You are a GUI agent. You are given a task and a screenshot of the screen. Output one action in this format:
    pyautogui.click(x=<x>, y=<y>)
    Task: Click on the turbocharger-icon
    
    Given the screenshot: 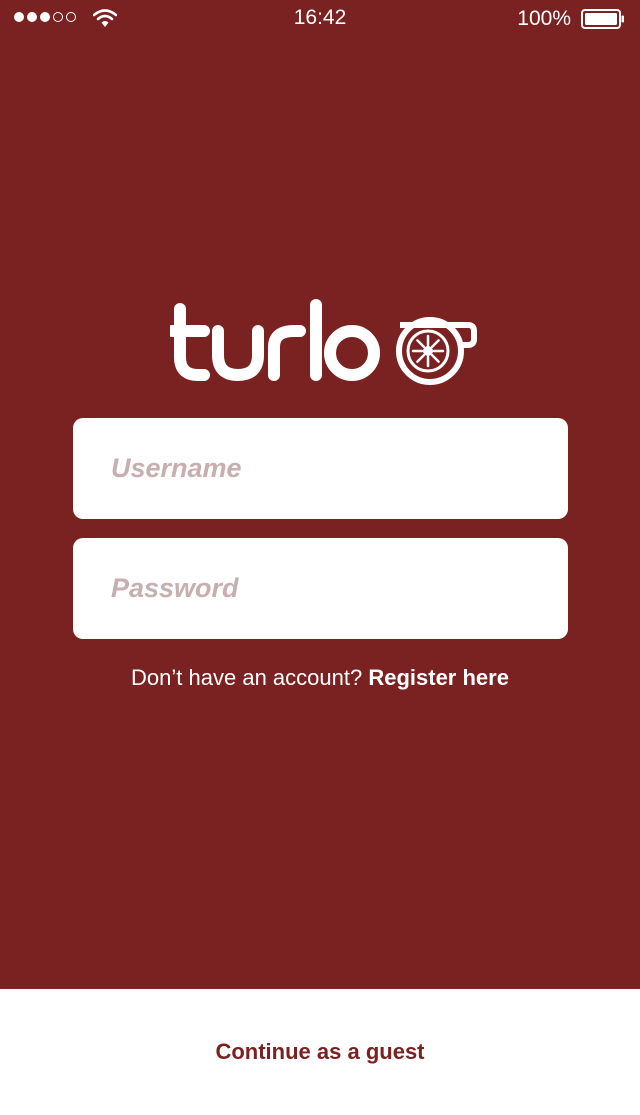 What is the action you would take?
    pyautogui.click(x=436, y=351)
    